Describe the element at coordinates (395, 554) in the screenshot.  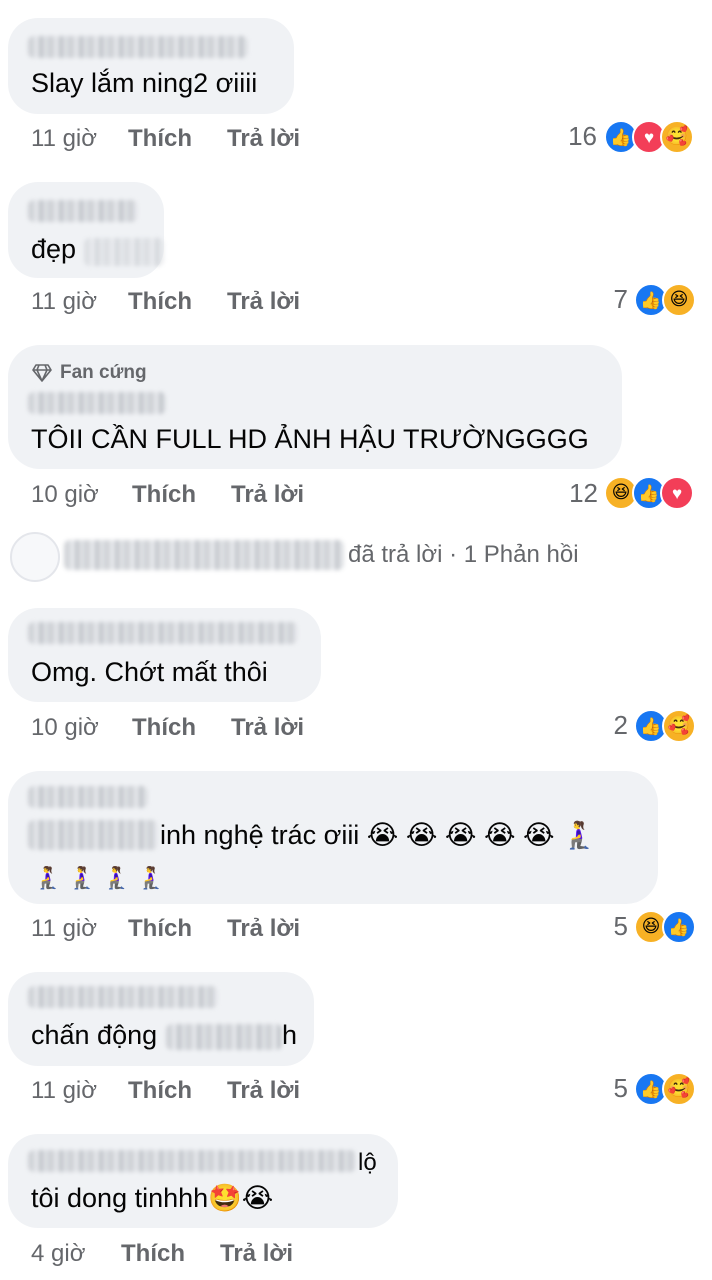
I see `replied-text: đã trả lời` at that location.